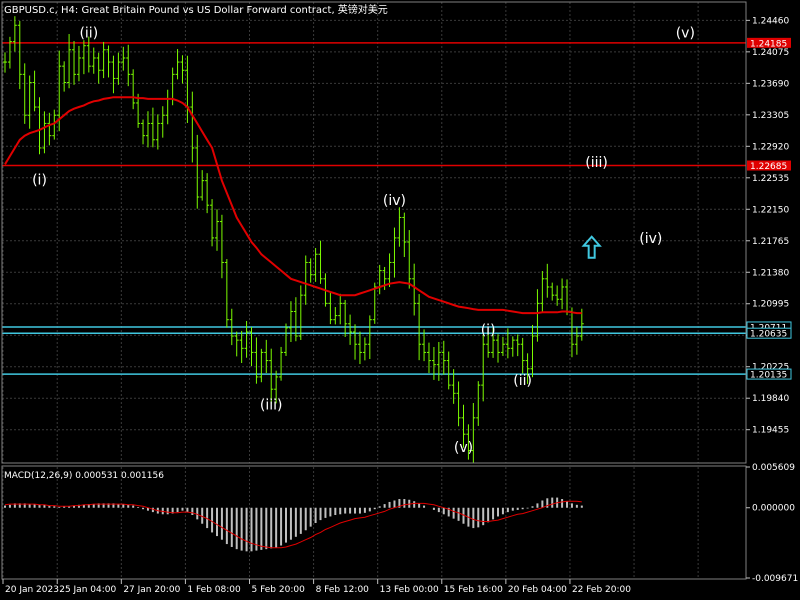 The width and height of the screenshot is (800, 600). What do you see at coordinates (770, 179) in the screenshot?
I see `price-tick-label: 1.22535` at bounding box center [770, 179].